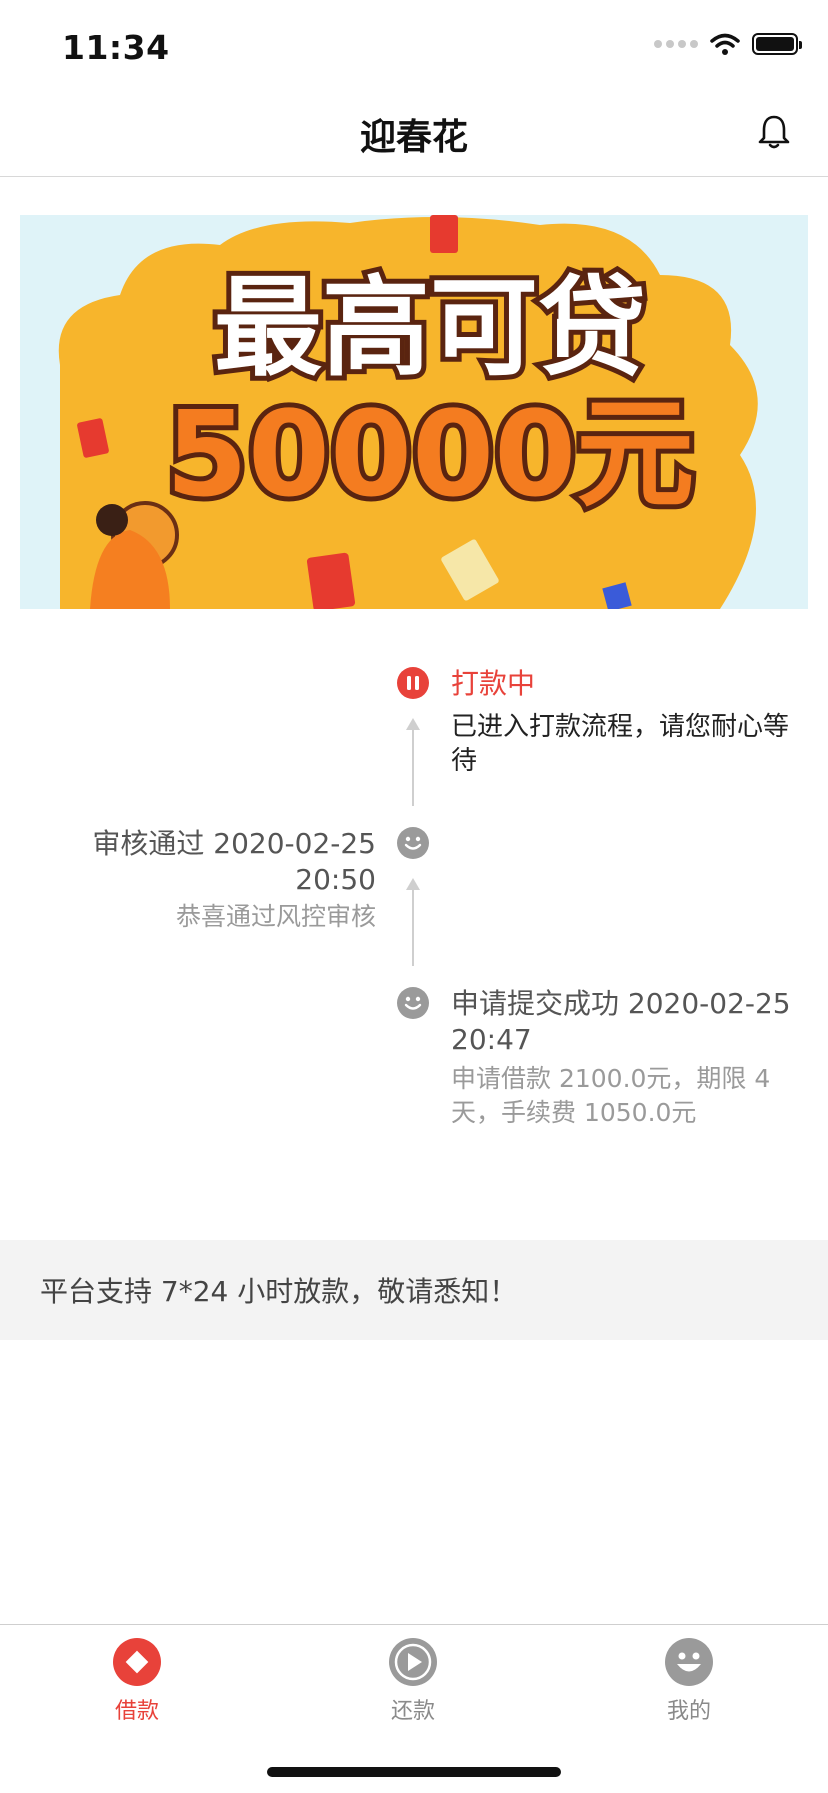 Image resolution: width=828 pixels, height=1793 pixels. I want to click on timeline-step-approved: 审核通过 2020-02-25 20:50 恭喜通过风控审核, so click(211, 880).